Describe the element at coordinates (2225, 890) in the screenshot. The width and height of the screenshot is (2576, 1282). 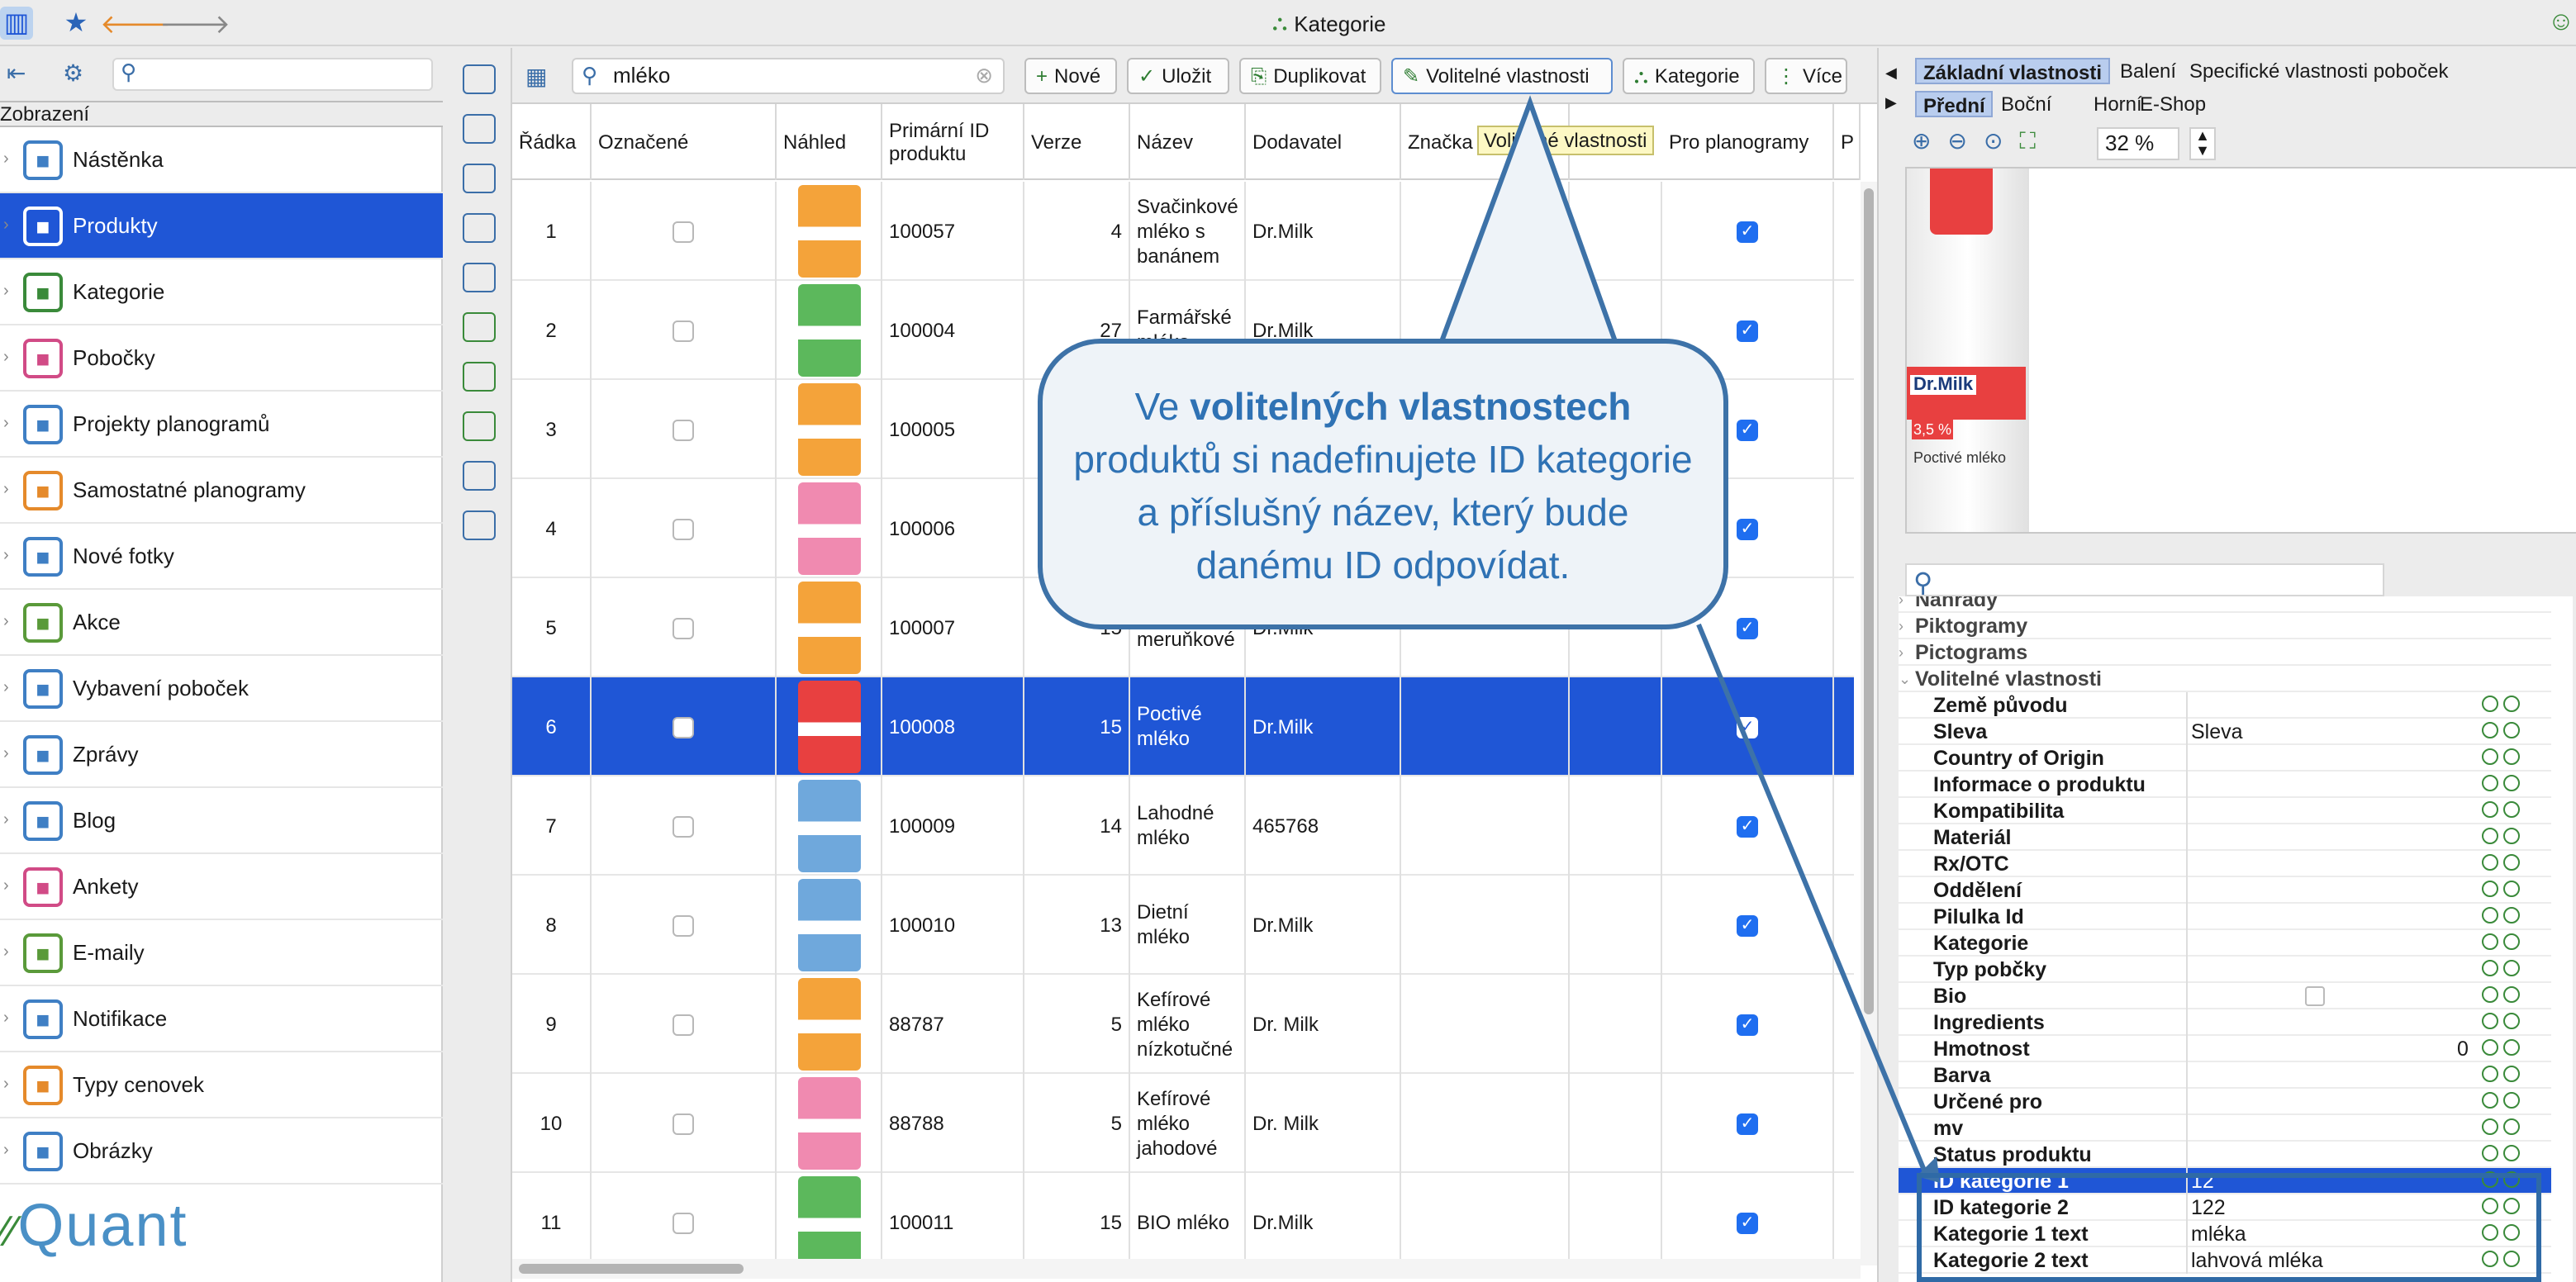
I see `property-row: Oddělení` at that location.